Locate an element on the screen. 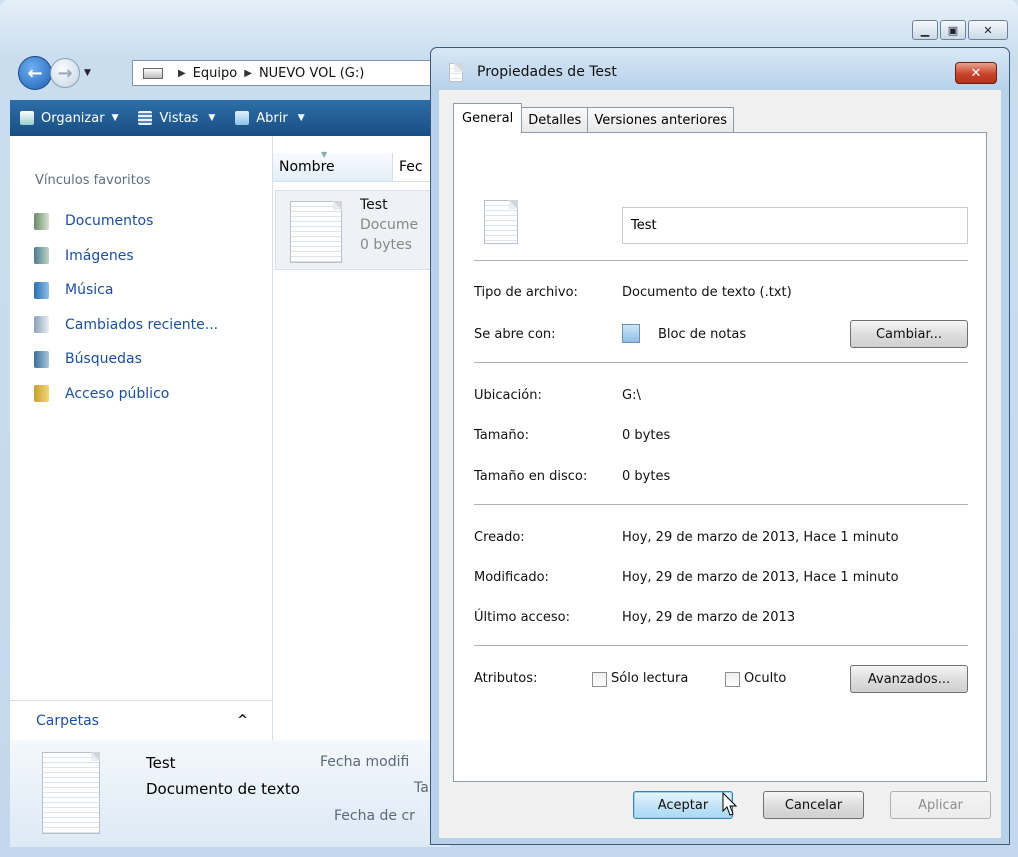 This screenshot has height=857, width=1018. column-header-name: ▼ Nombre is located at coordinates (333, 165).